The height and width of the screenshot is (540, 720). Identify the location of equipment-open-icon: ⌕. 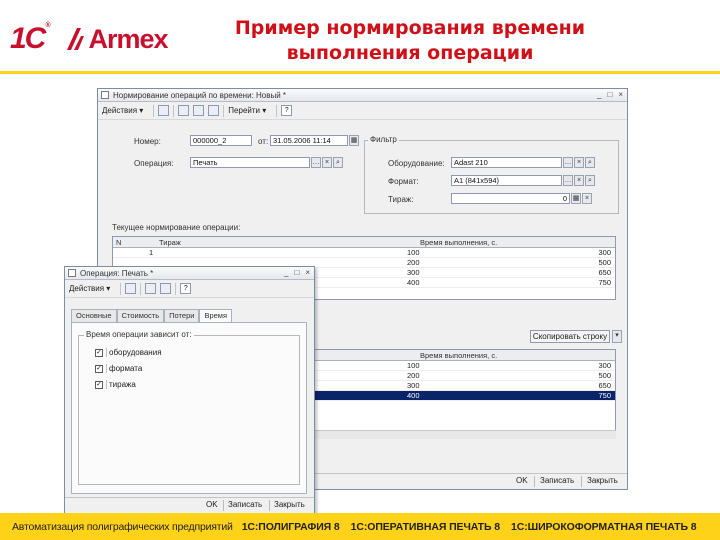
(590, 162).